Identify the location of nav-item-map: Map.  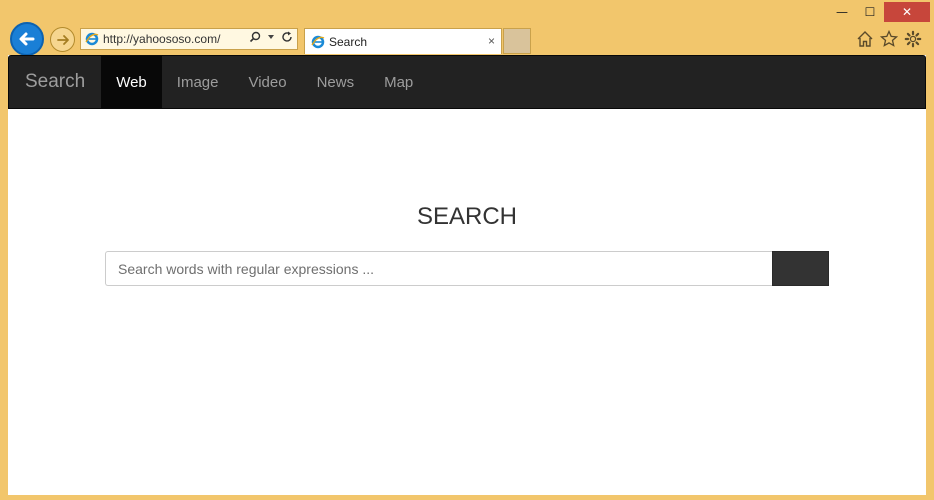
(398, 82).